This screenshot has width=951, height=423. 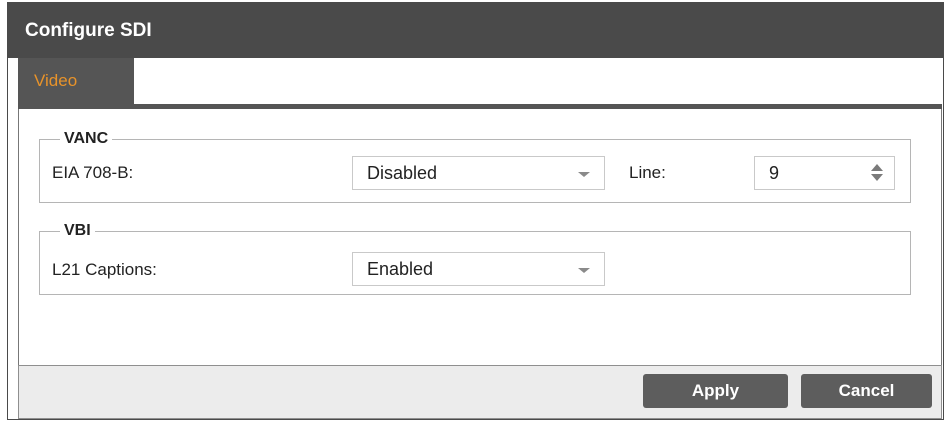 What do you see at coordinates (480, 392) in the screenshot?
I see `dialog-footer: Apply Cancel` at bounding box center [480, 392].